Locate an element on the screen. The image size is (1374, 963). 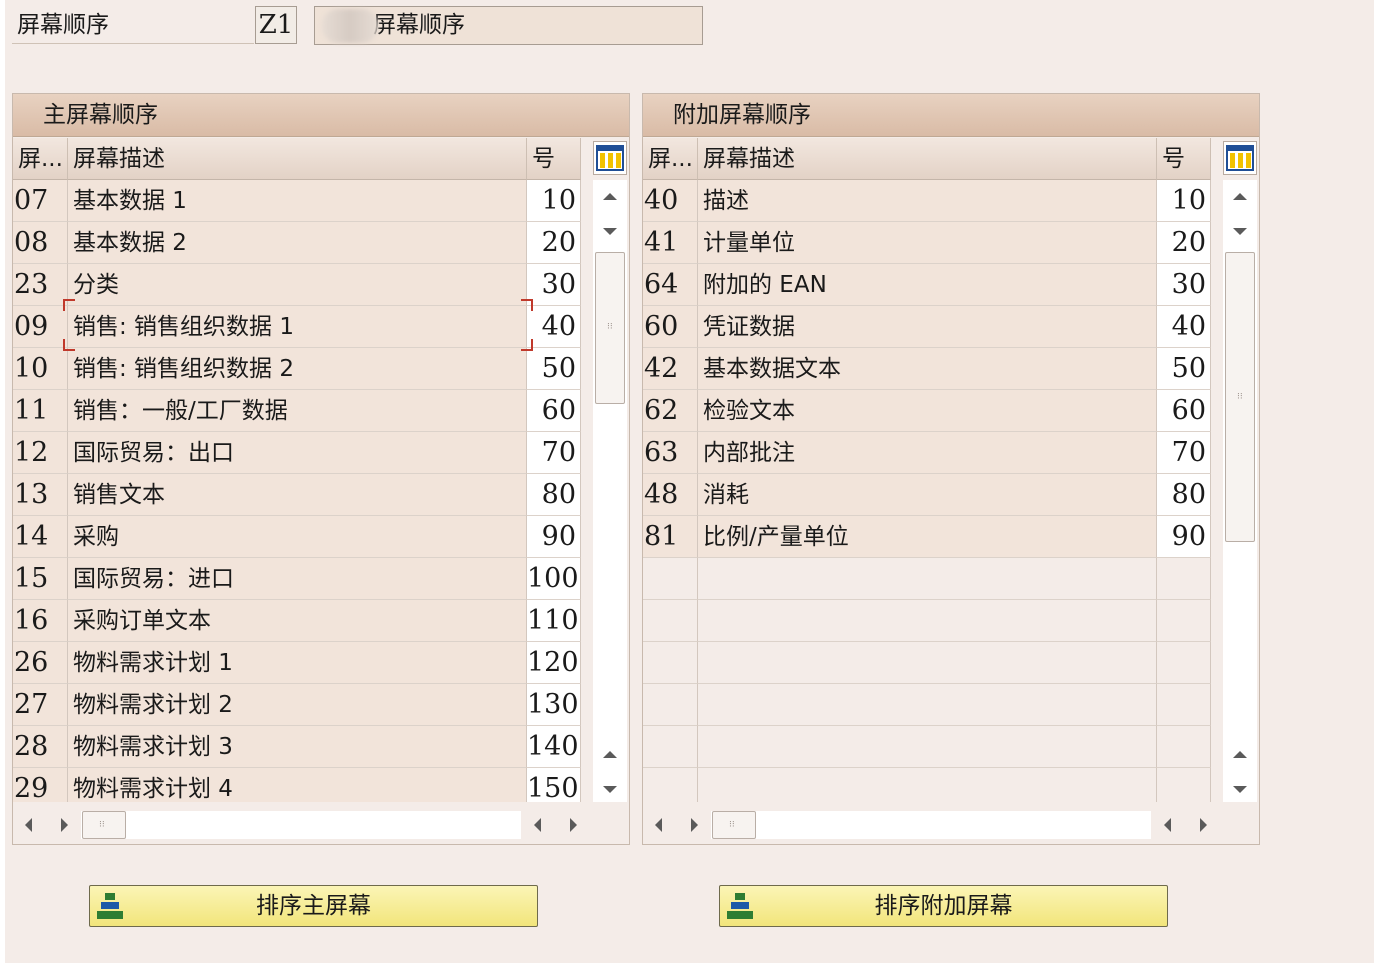
table-row: 42 基本数据文本 50 is located at coordinates (951, 369).